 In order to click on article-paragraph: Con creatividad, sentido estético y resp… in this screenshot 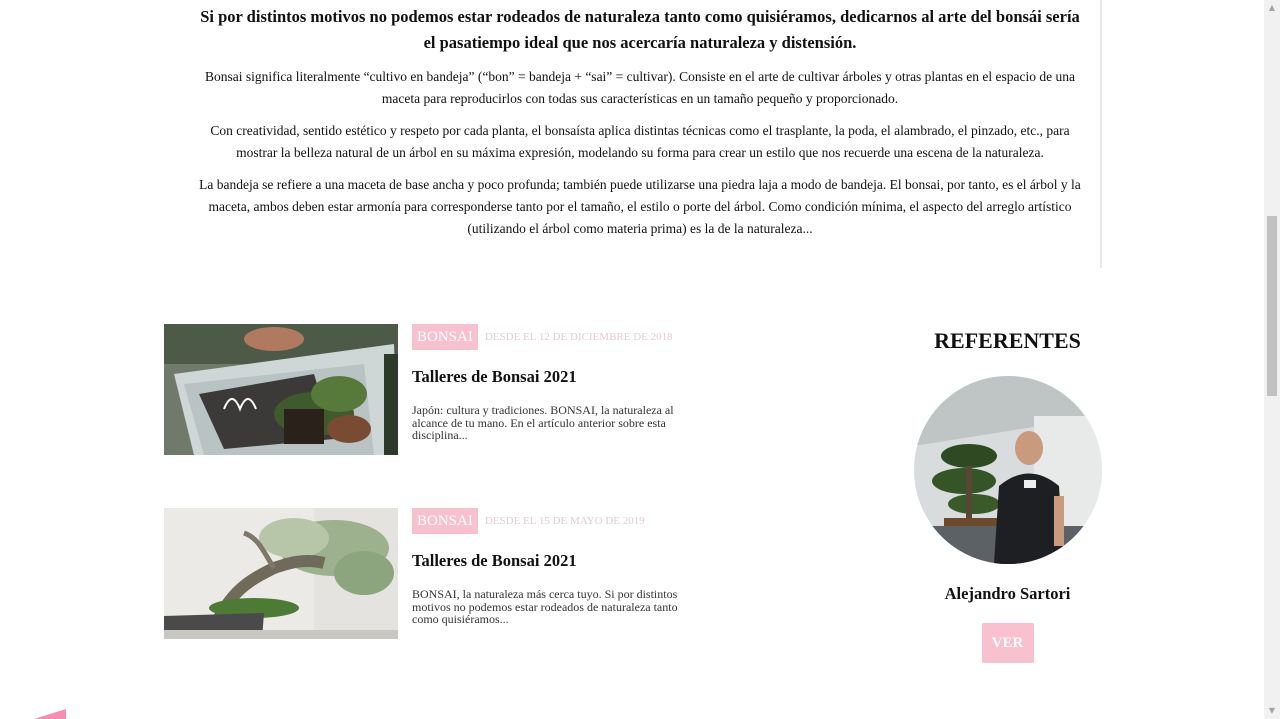, I will do `click(640, 141)`.